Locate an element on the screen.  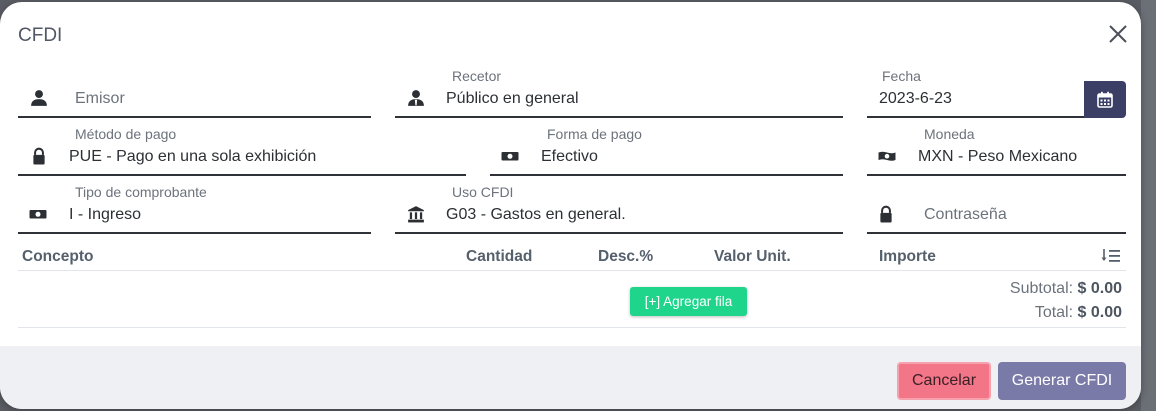
metodo-pago-label: Método de pago is located at coordinates (126, 134).